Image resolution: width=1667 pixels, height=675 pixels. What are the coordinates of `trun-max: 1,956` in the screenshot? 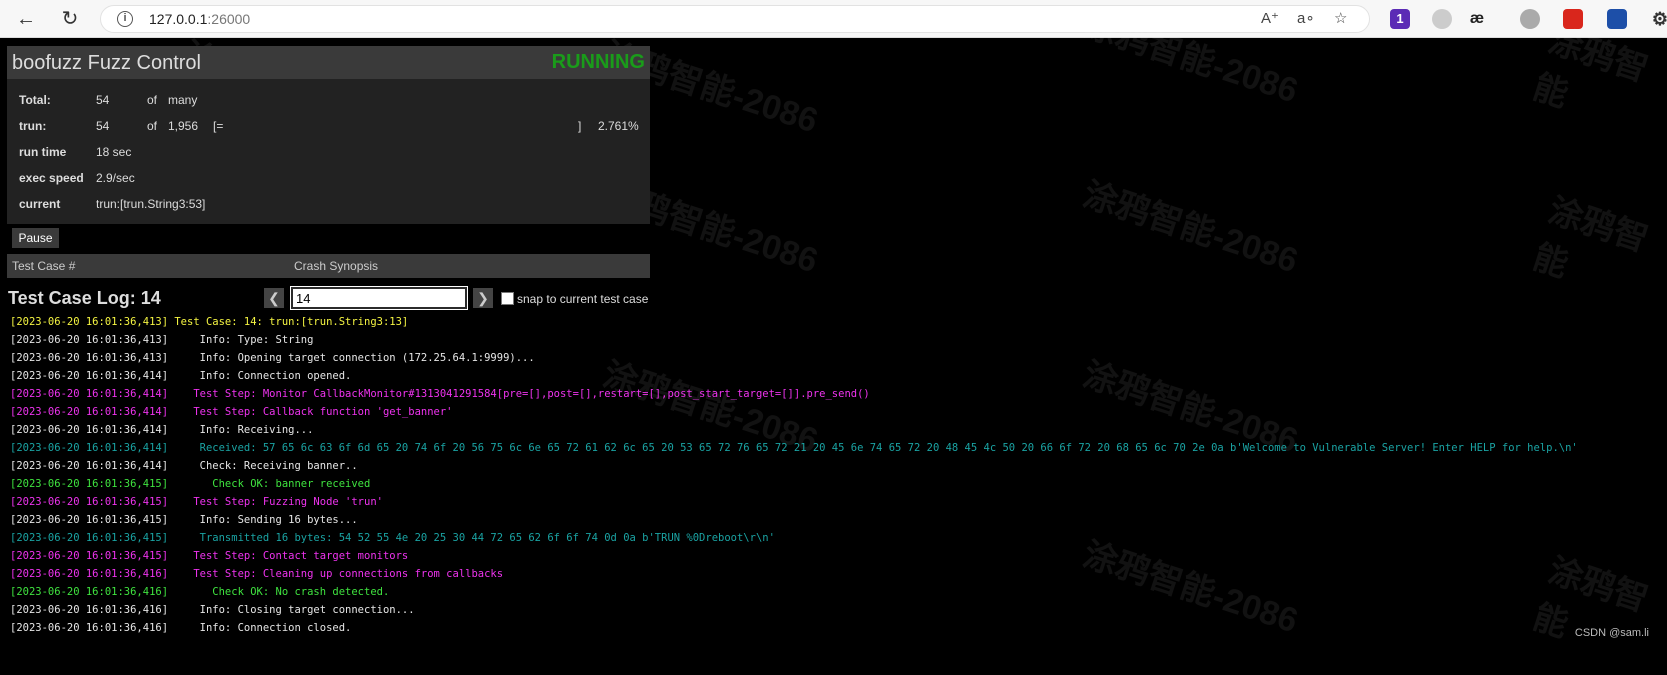 It's located at (183, 126).